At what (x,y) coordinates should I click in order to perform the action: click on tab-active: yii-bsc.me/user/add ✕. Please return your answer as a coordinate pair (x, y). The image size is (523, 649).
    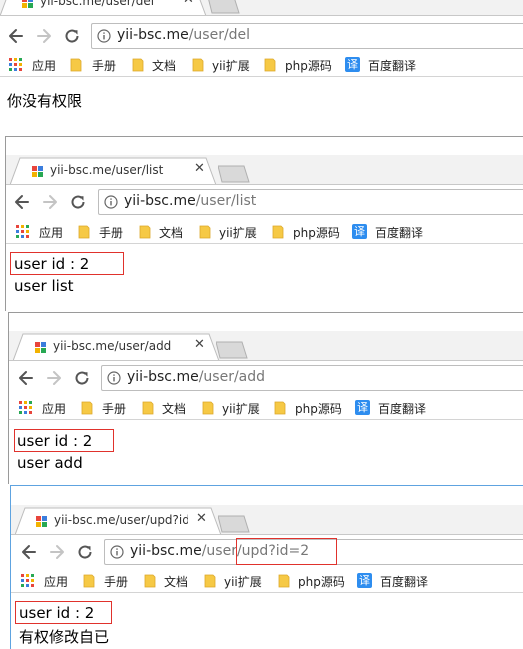
    Looking at the image, I should click on (118, 347).